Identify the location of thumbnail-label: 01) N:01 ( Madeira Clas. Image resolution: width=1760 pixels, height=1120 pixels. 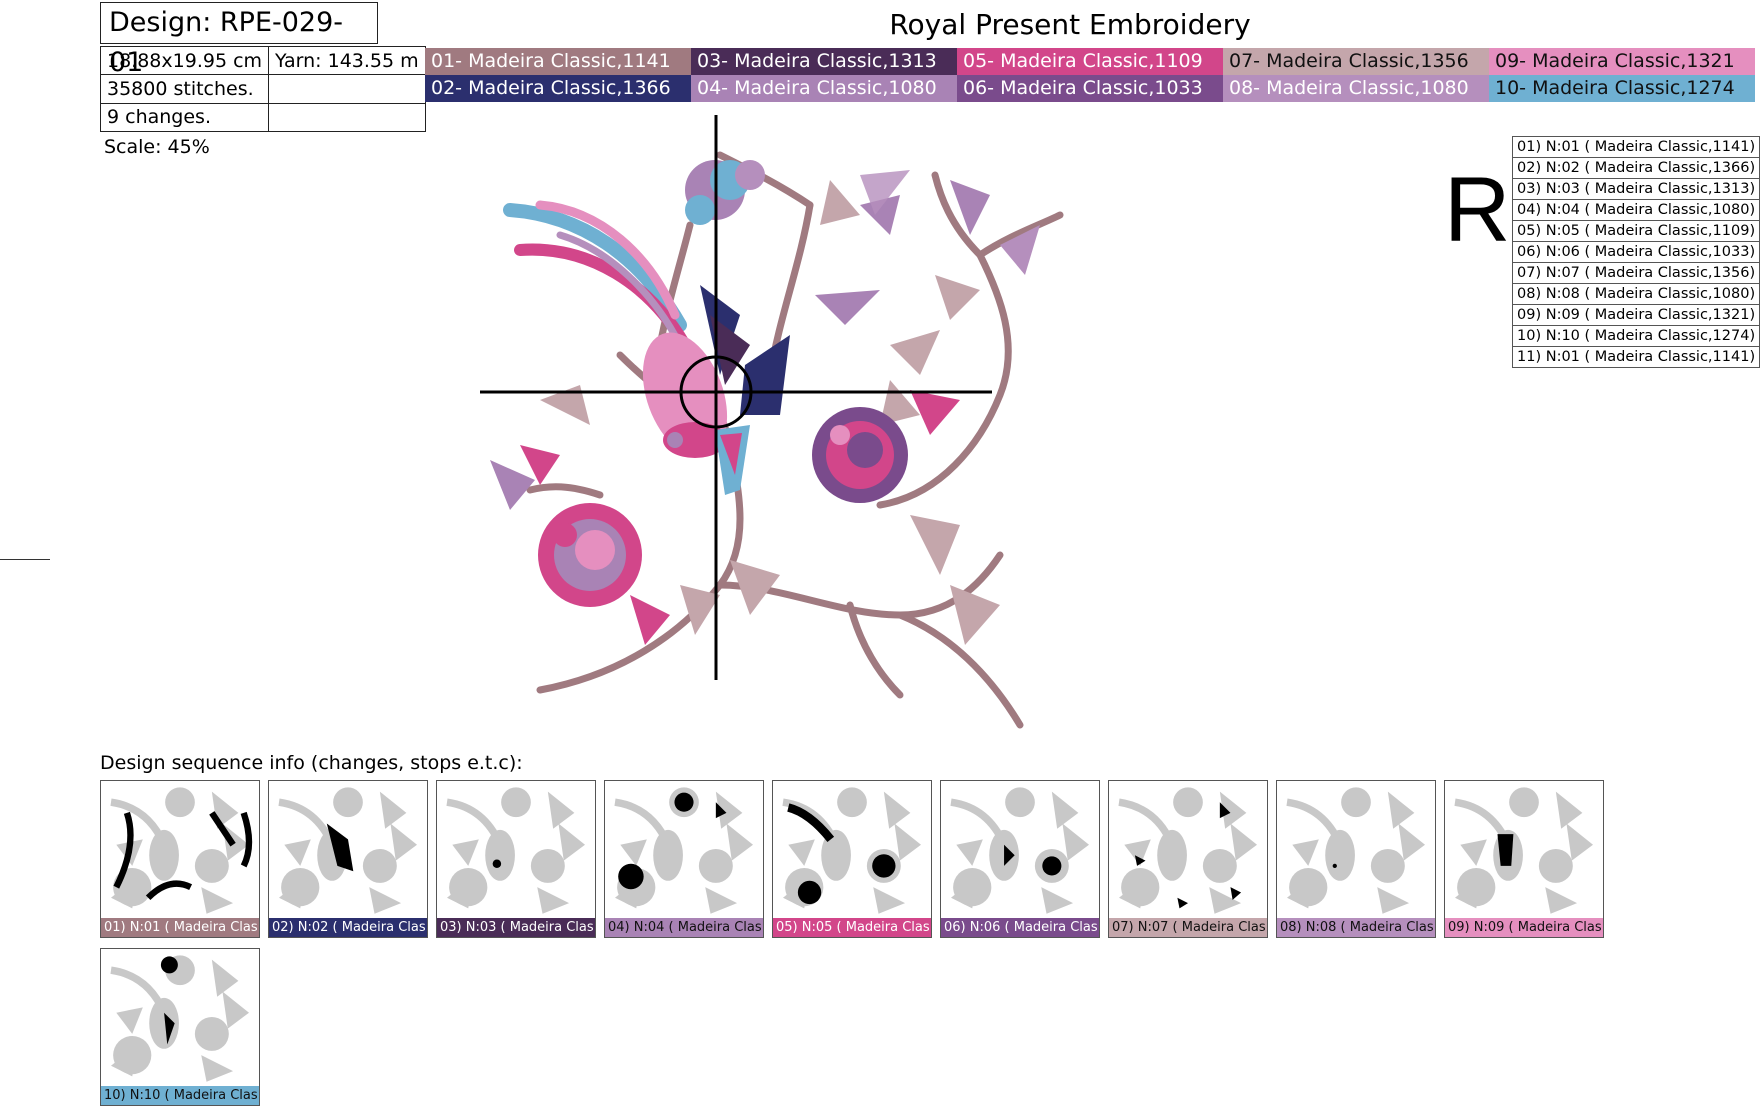
(180, 927).